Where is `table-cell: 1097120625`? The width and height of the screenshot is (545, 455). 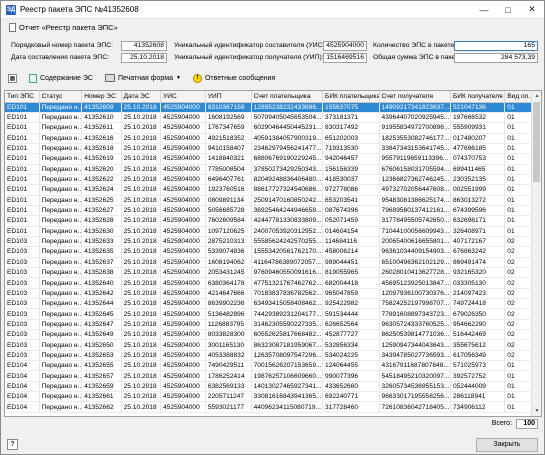 table-cell: 1097120625 is located at coordinates (228, 231).